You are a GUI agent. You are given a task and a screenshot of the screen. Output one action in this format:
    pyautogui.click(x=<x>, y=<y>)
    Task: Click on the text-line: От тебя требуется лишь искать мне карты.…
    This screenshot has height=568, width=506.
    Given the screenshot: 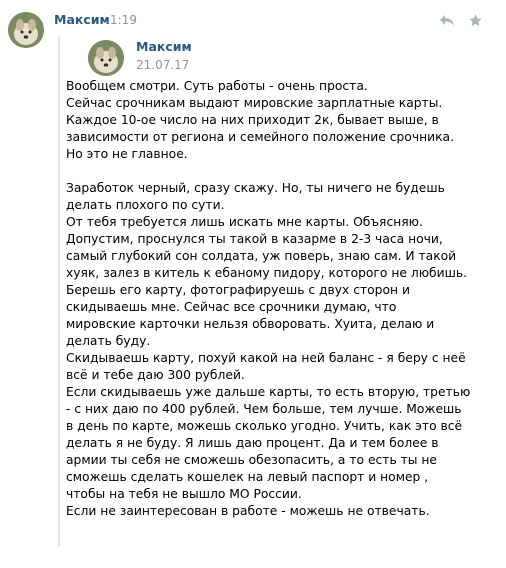 What is the action you would take?
    pyautogui.click(x=244, y=222)
    